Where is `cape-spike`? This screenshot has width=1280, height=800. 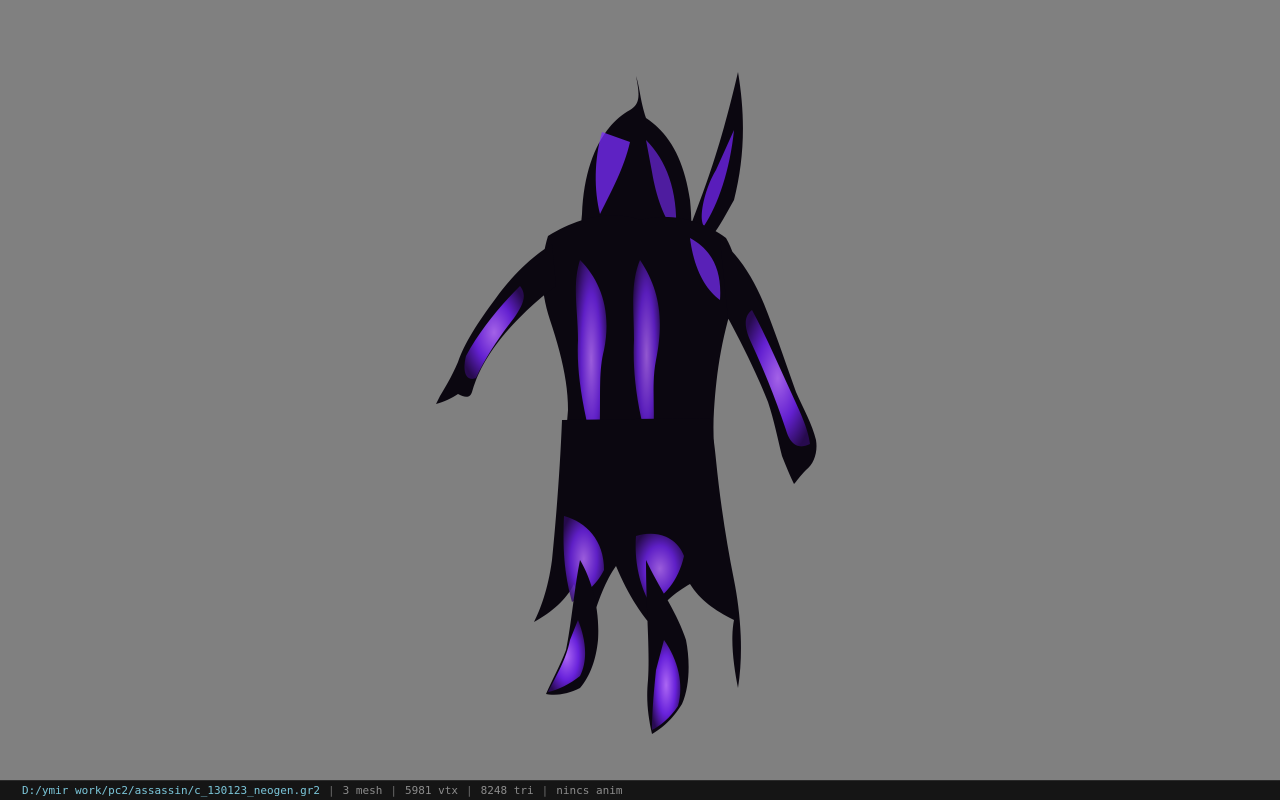
cape-spike is located at coordinates (717, 154).